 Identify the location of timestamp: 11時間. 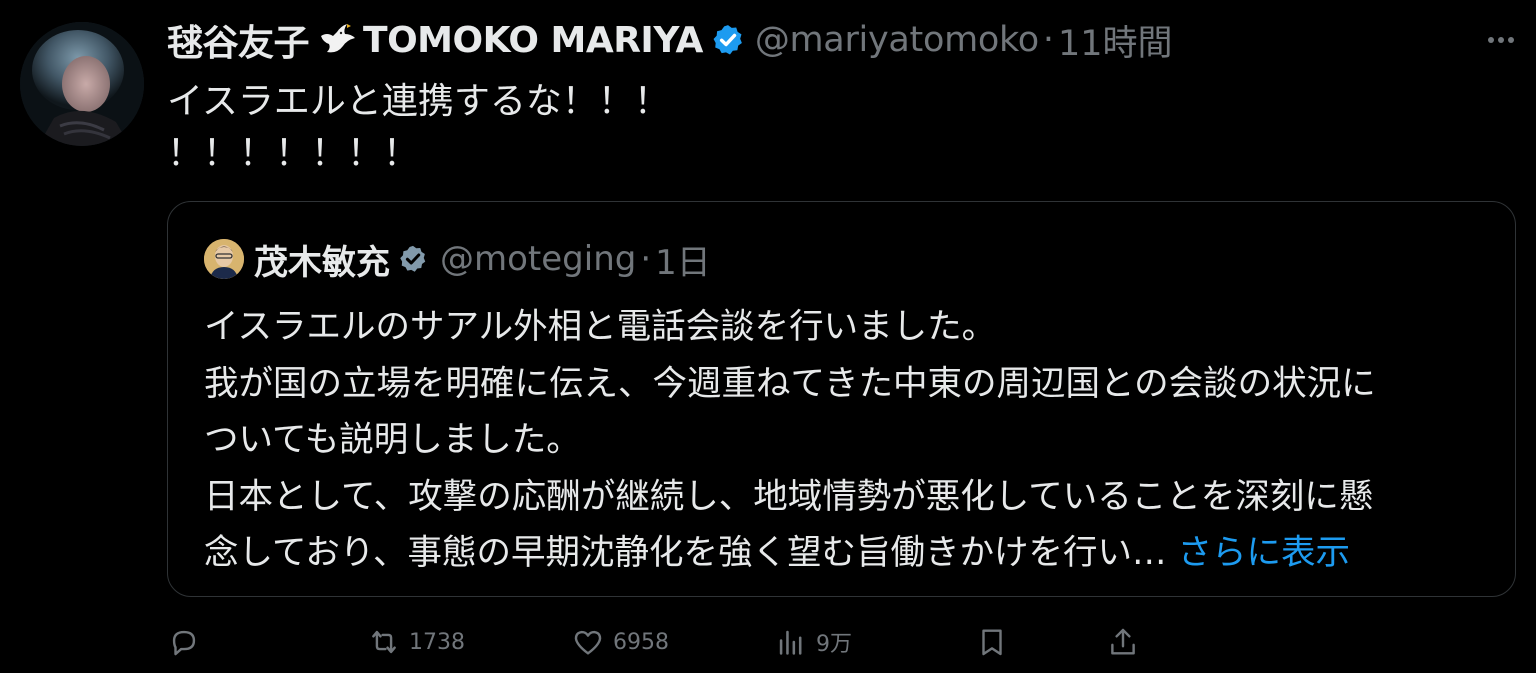
(1115, 40).